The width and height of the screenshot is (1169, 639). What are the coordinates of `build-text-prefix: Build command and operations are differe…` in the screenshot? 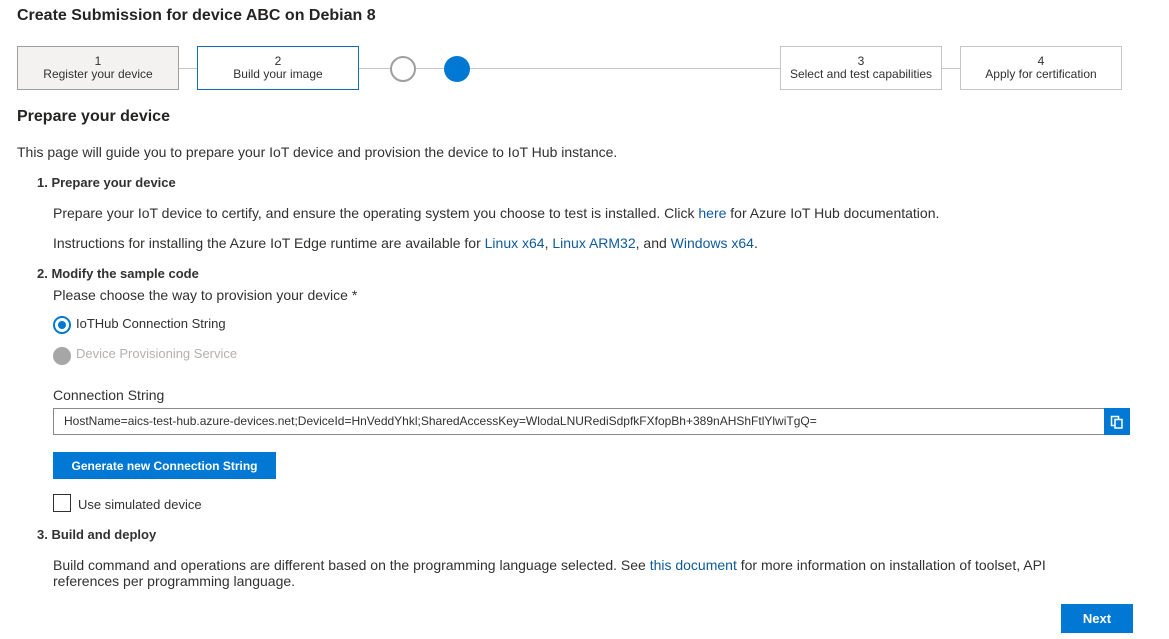 It's located at (351, 565).